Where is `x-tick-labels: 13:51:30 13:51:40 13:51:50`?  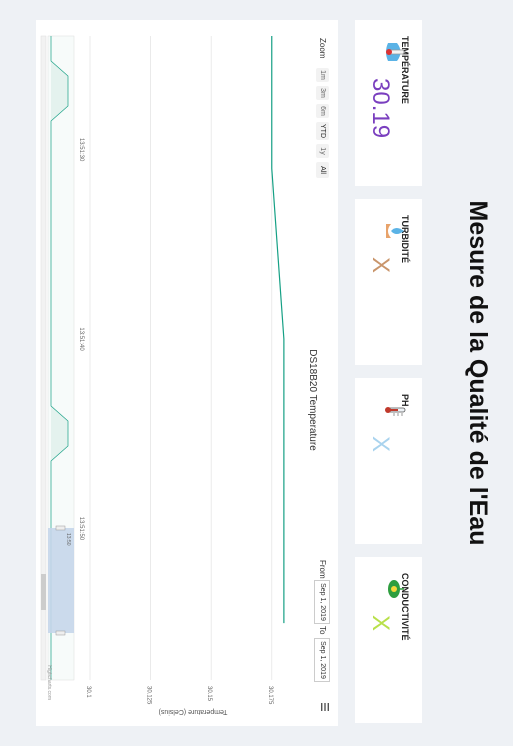
x-tick-labels: 13:51:30 13:51:40 13:51:50 is located at coordinates (81, 339).